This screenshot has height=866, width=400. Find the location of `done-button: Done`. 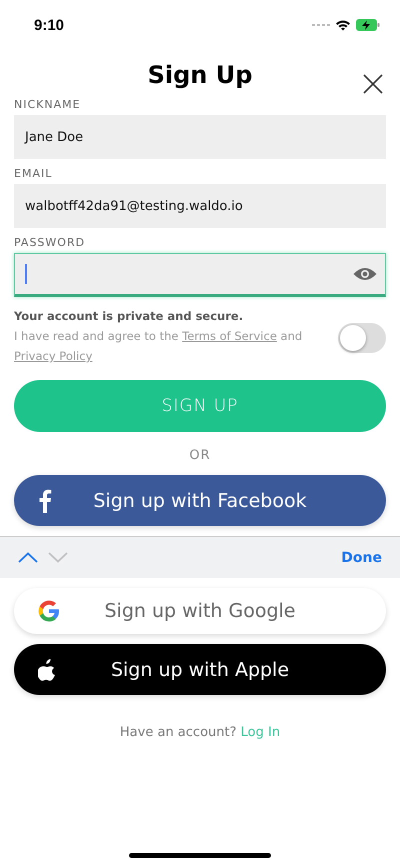

done-button: Done is located at coordinates (361, 558).